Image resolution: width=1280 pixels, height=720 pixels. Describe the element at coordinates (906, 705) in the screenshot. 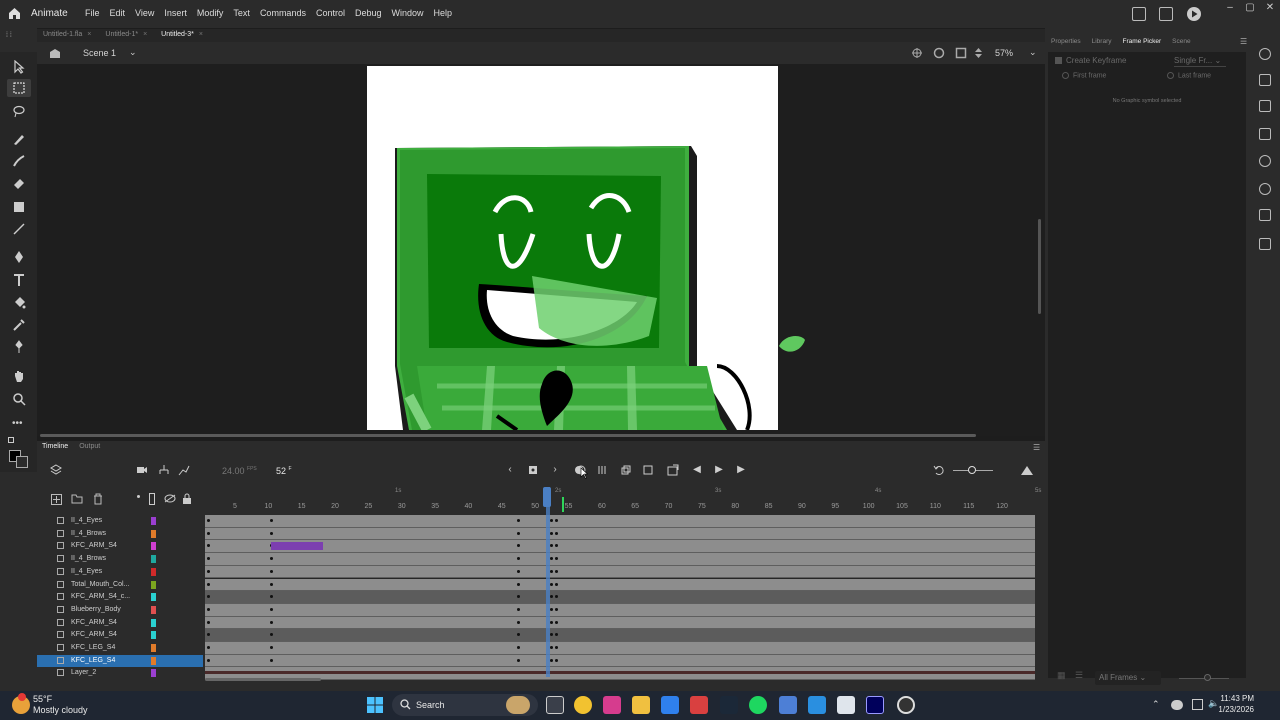

I see `obs-icon` at that location.